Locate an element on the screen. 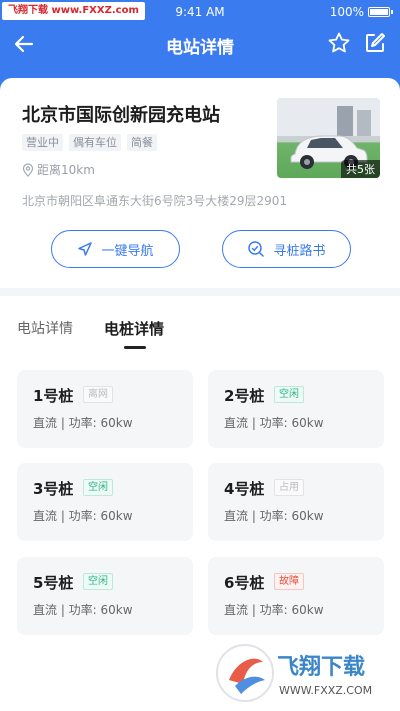 This screenshot has width=400, height=711. pile-guide-label: 寻桩路书 is located at coordinates (299, 251).